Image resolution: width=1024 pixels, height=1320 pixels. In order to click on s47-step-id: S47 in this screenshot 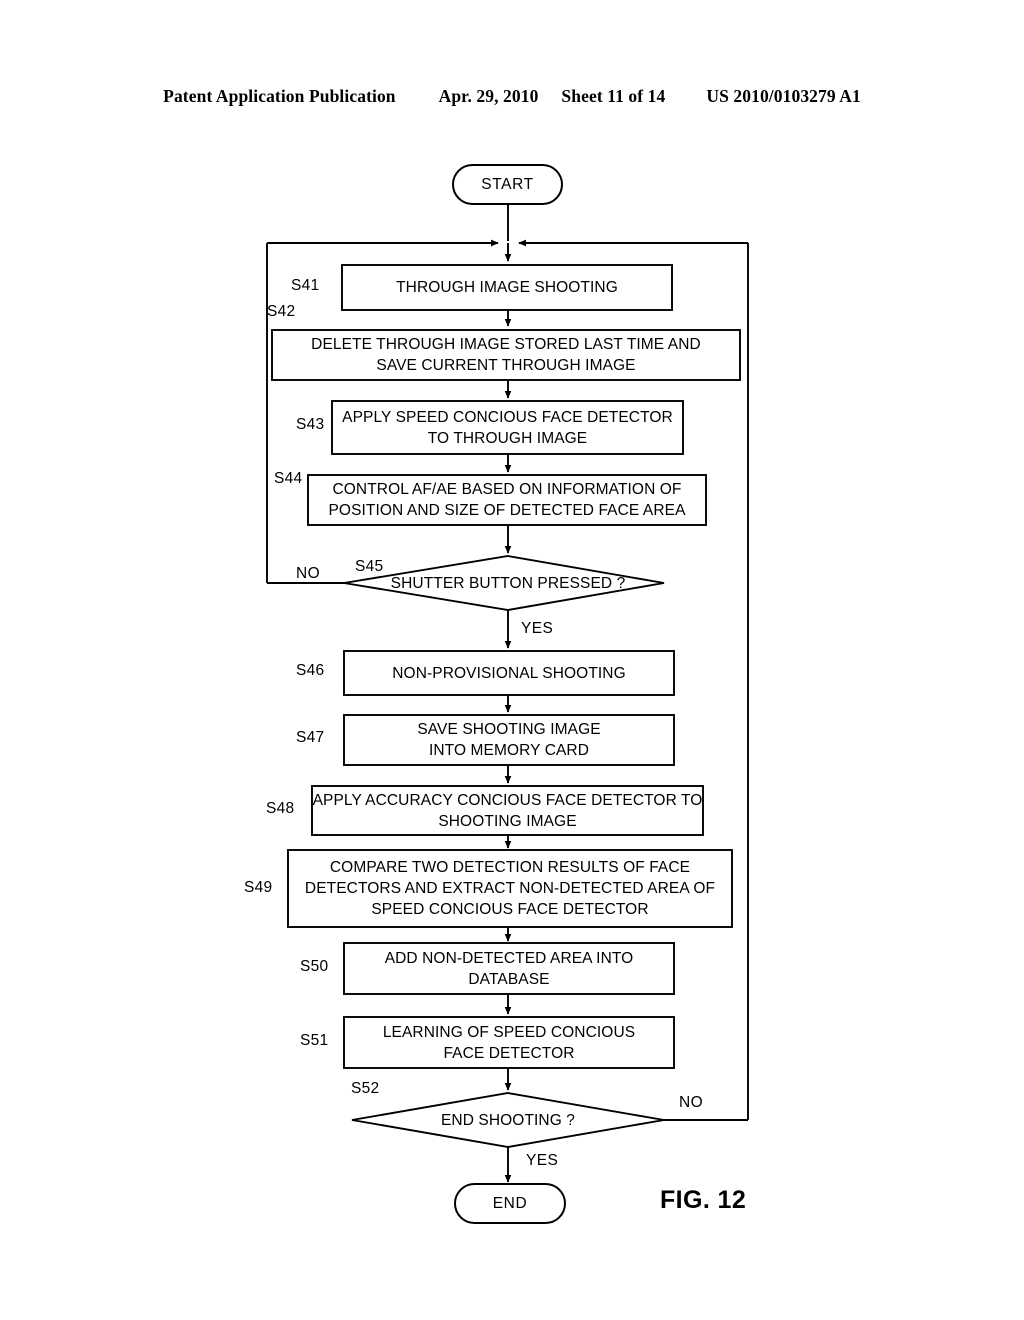, I will do `click(310, 737)`.